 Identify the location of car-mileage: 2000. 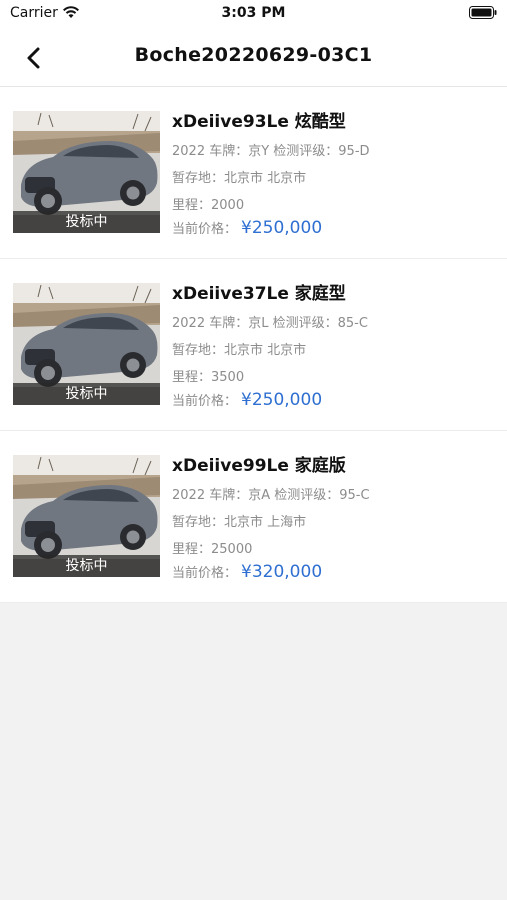
(228, 205).